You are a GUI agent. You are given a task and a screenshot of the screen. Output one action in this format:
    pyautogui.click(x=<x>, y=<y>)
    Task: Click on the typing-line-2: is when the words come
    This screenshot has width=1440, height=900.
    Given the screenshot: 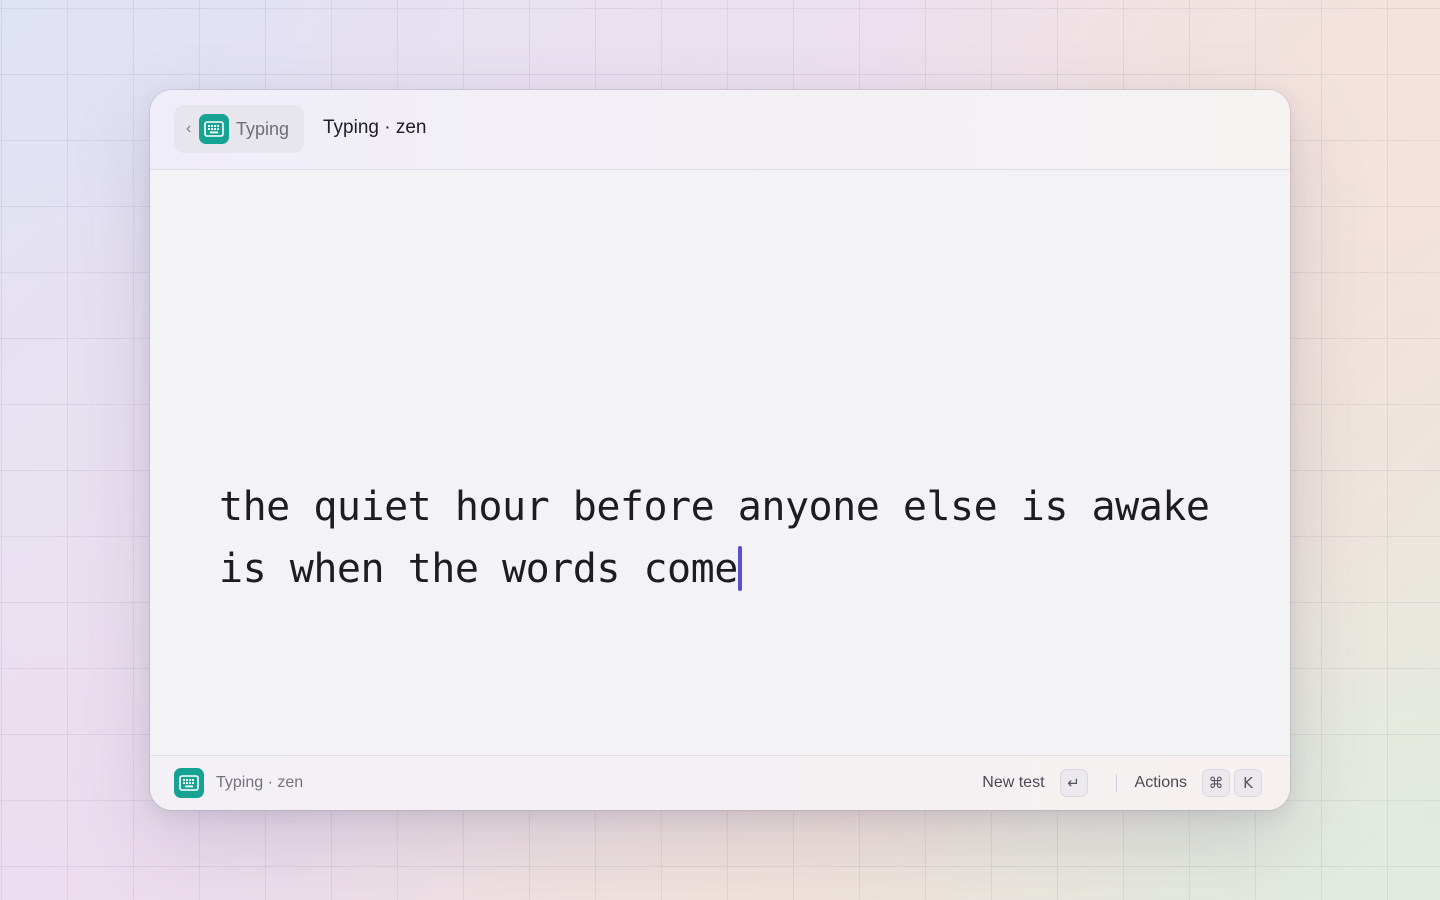 What is the action you would take?
    pyautogui.click(x=478, y=569)
    